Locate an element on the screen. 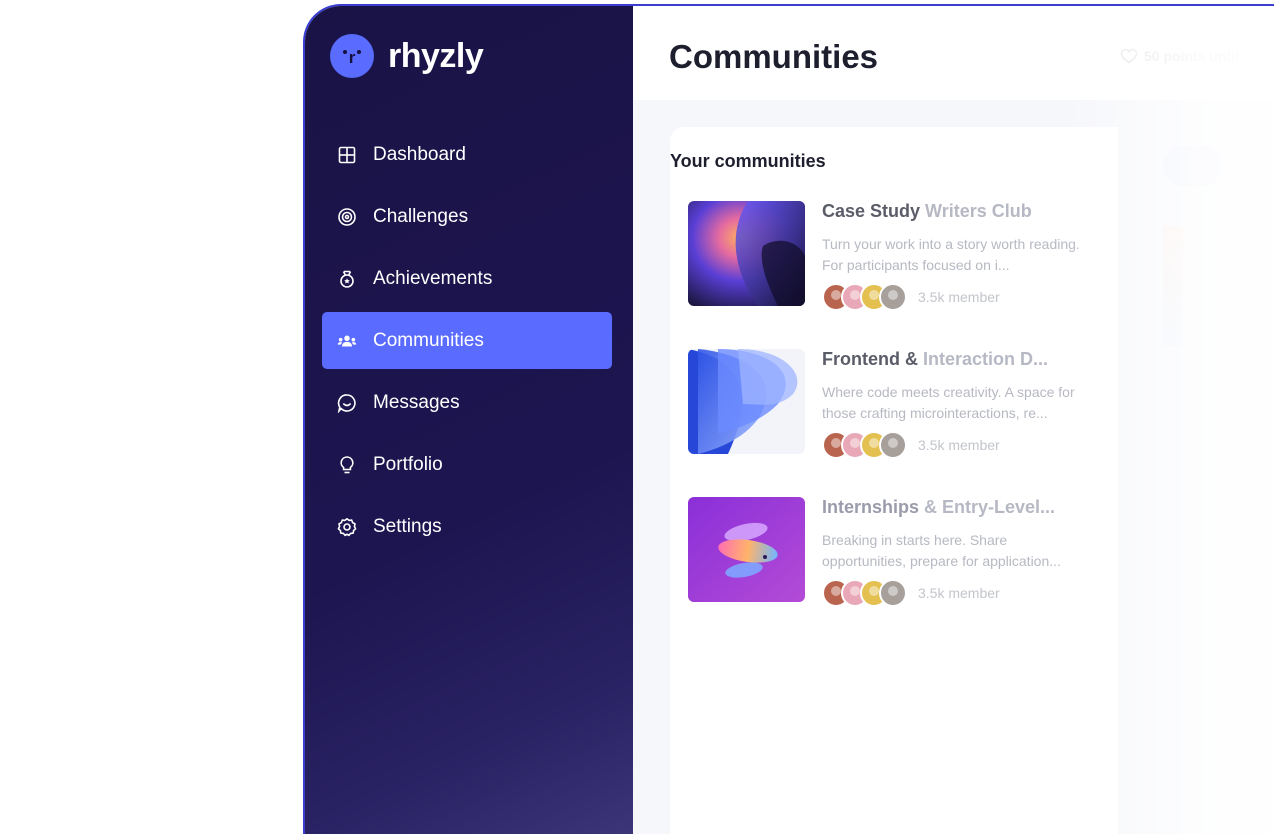 Image resolution: width=1274 pixels, height=834 pixels. sidebar-item-achievements: Achievements is located at coordinates (467, 278).